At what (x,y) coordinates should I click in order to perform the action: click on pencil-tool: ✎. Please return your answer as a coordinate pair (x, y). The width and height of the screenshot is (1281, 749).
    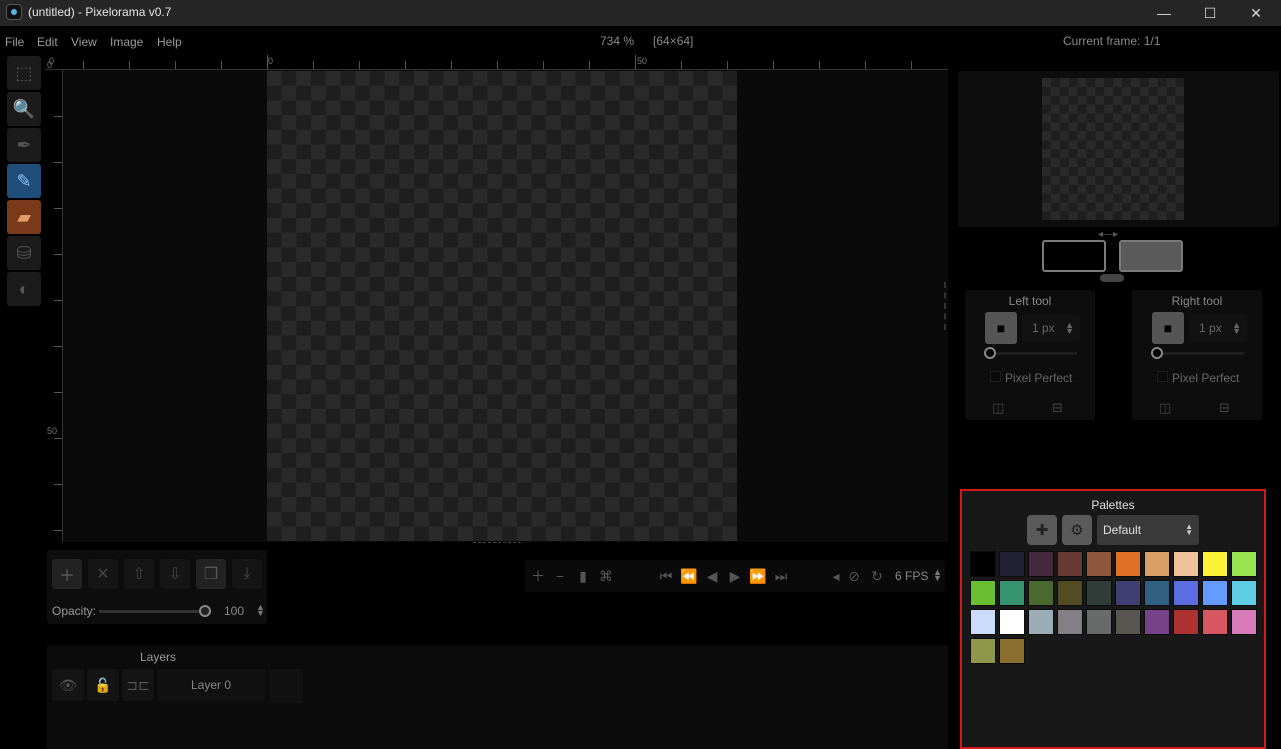
    Looking at the image, I should click on (24, 181).